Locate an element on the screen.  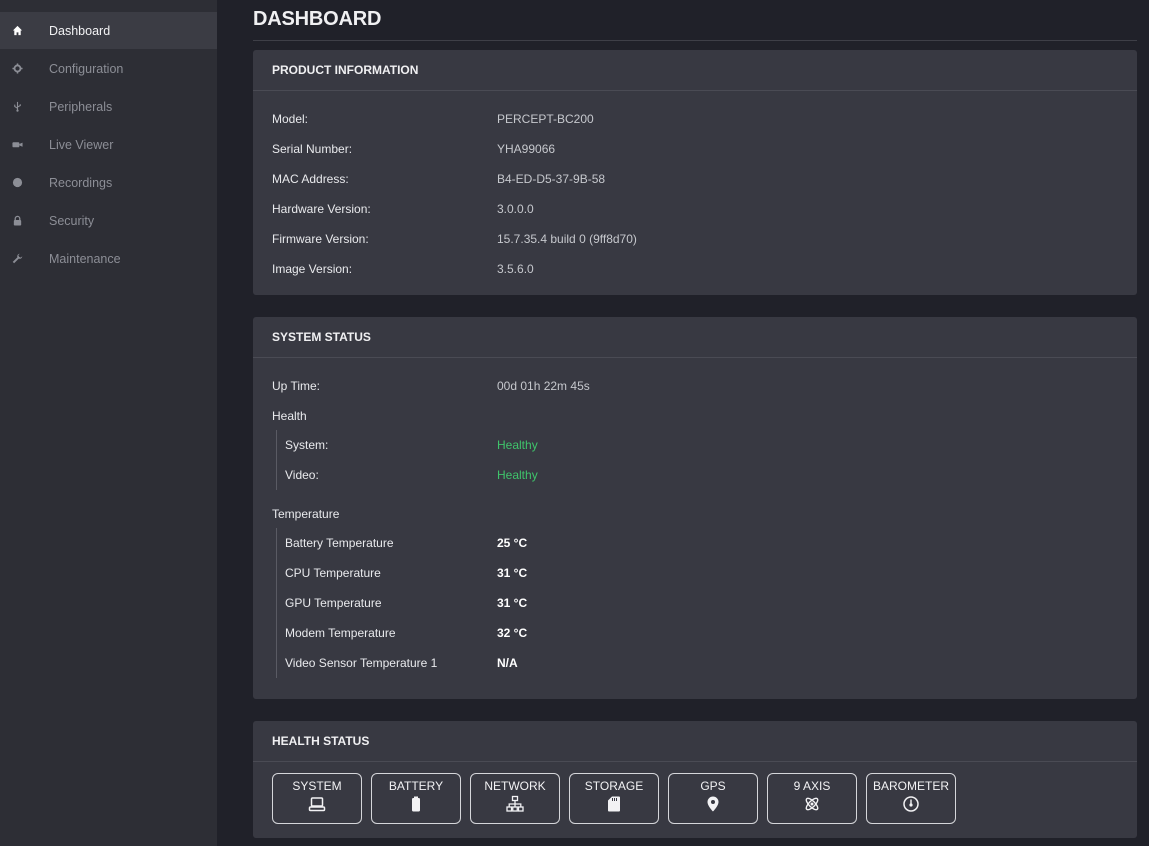
temp-row-video-sensor: Video Sensor Temperature 1 N/A is located at coordinates (701, 663).